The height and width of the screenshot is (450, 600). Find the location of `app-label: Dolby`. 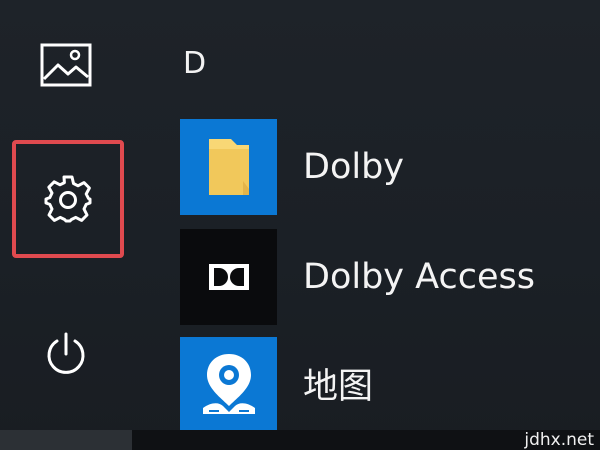

app-label: Dolby is located at coordinates (354, 167).